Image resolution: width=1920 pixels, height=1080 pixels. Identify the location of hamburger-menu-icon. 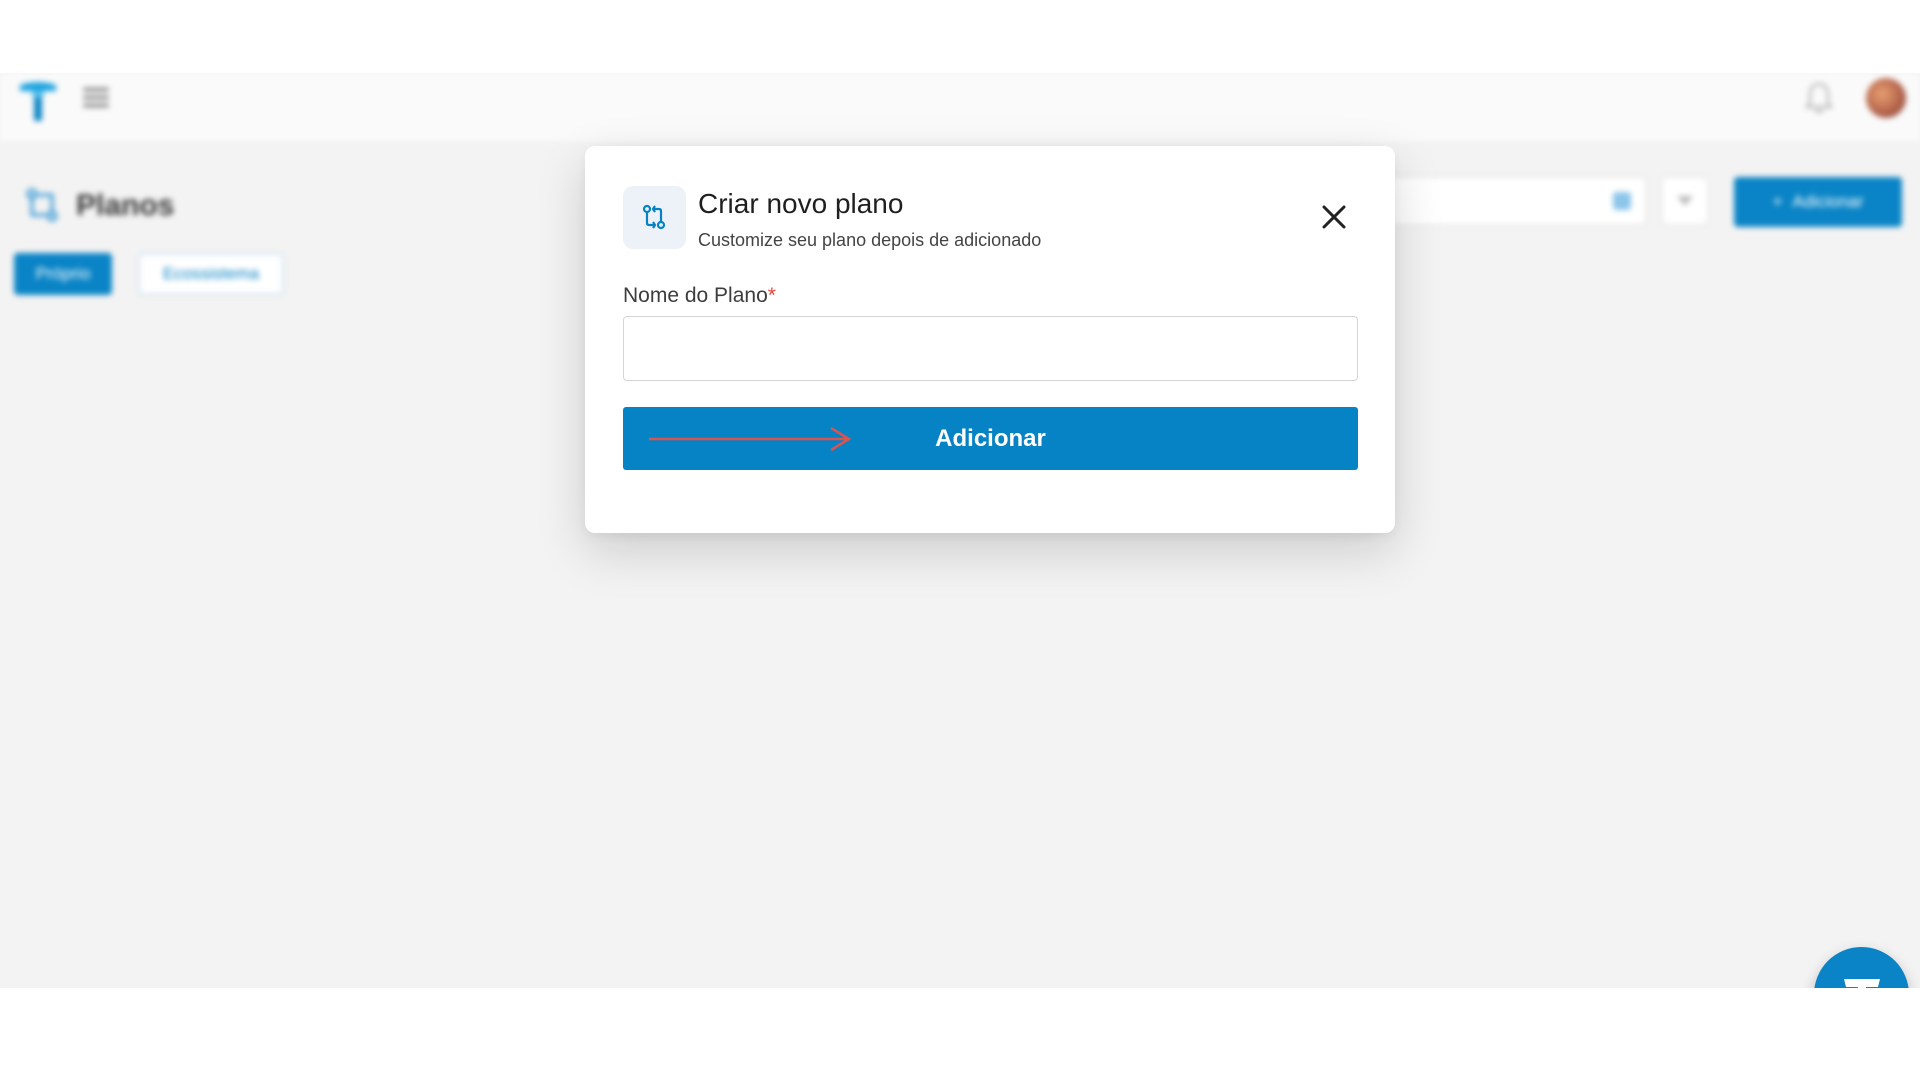
(96, 99).